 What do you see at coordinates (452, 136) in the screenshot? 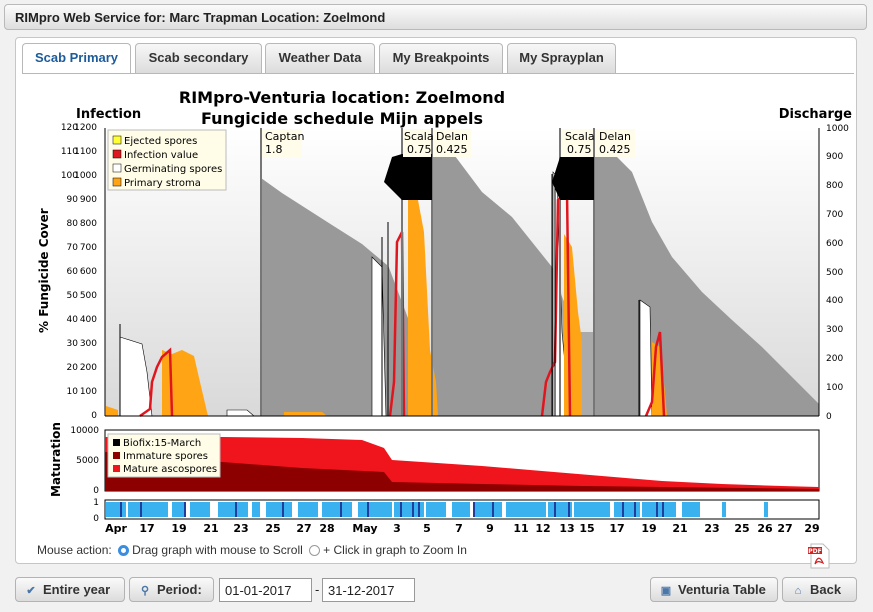
I see `spray-name-delan-1: Delan` at bounding box center [452, 136].